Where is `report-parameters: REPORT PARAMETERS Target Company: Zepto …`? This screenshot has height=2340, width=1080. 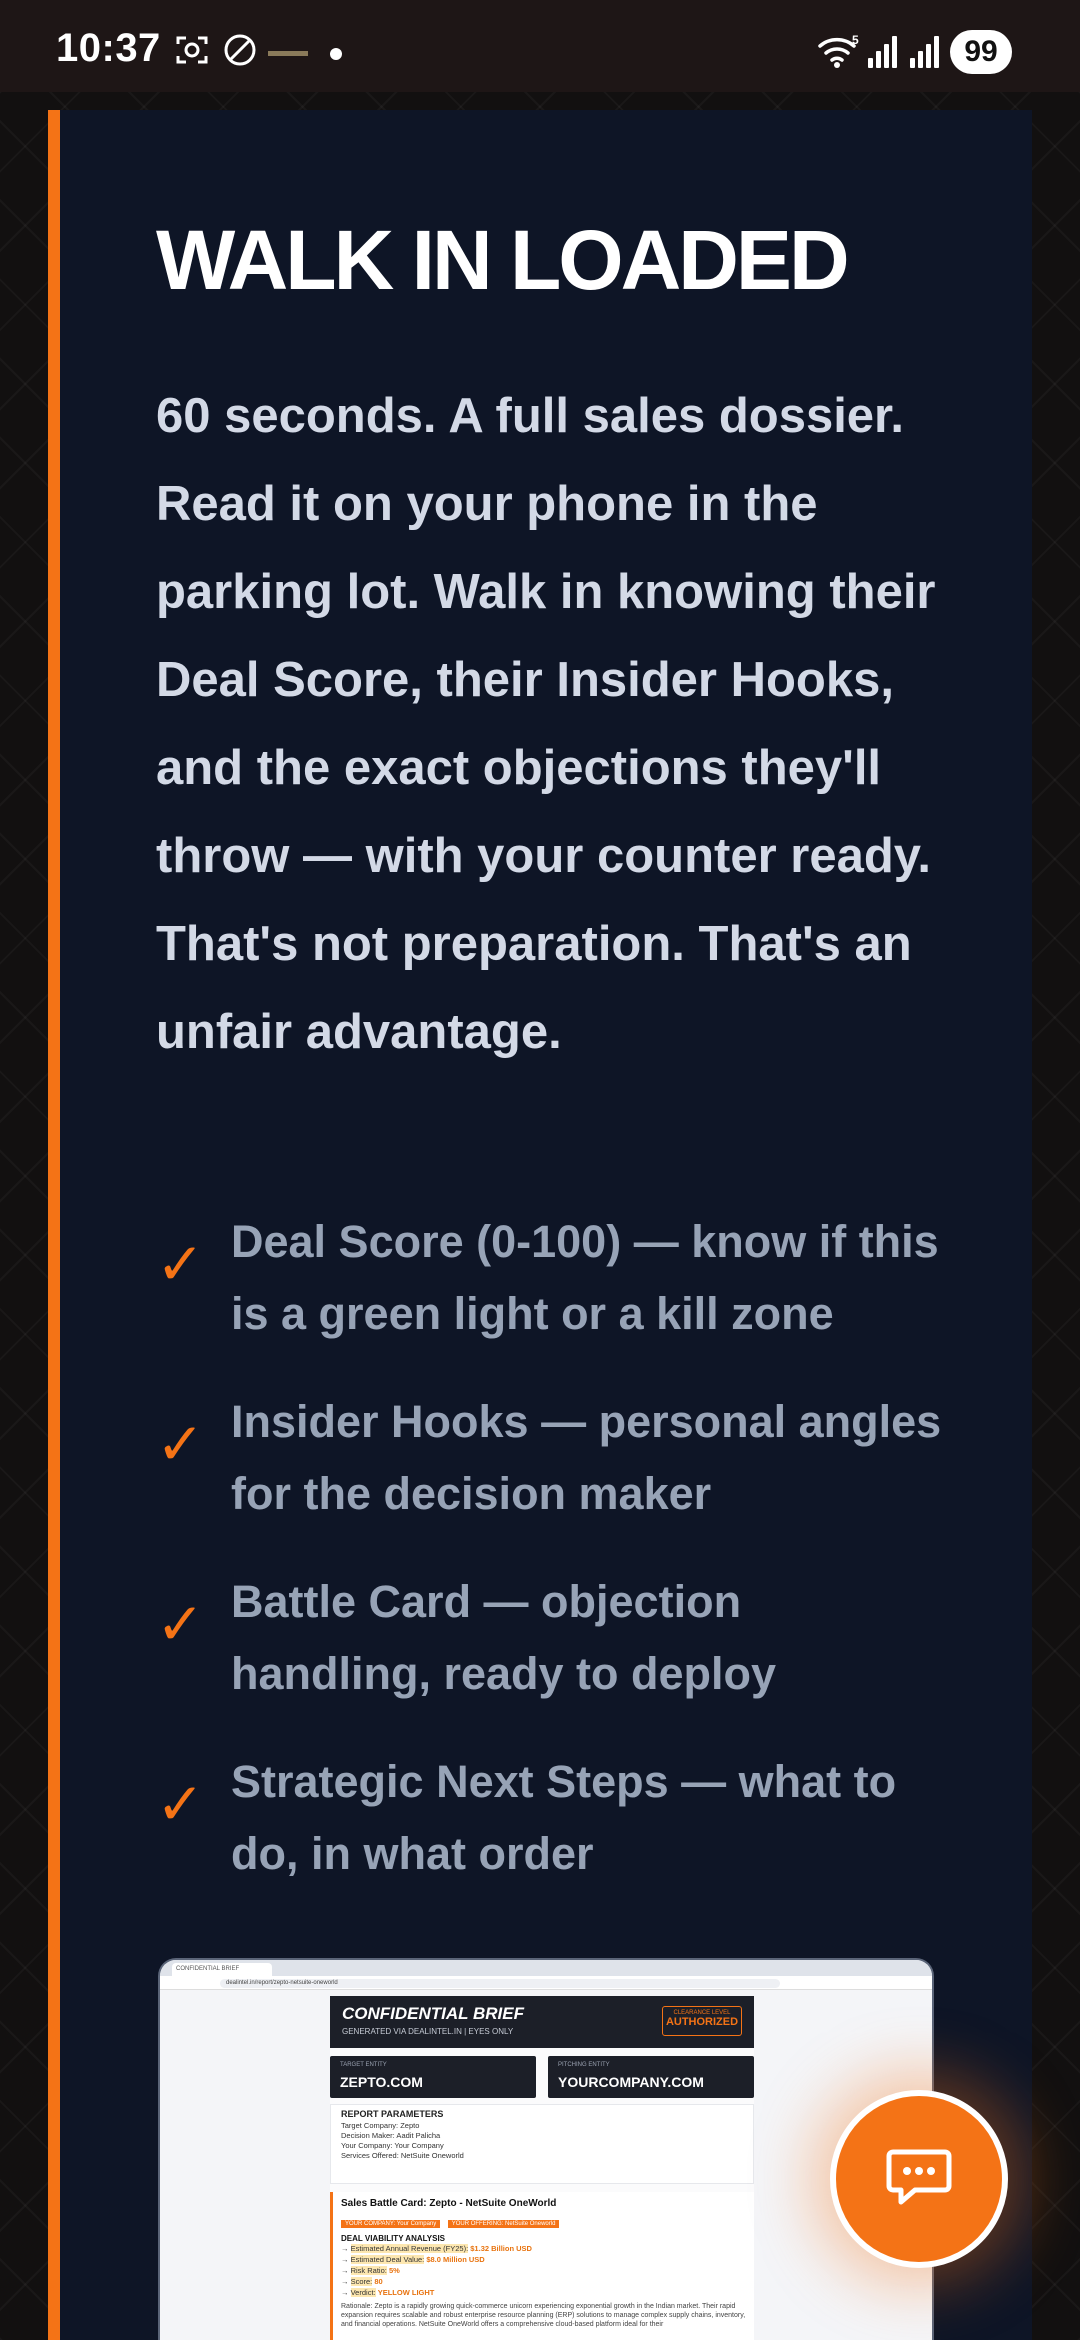 report-parameters: REPORT PARAMETERS Target Company: Zepto … is located at coordinates (542, 2144).